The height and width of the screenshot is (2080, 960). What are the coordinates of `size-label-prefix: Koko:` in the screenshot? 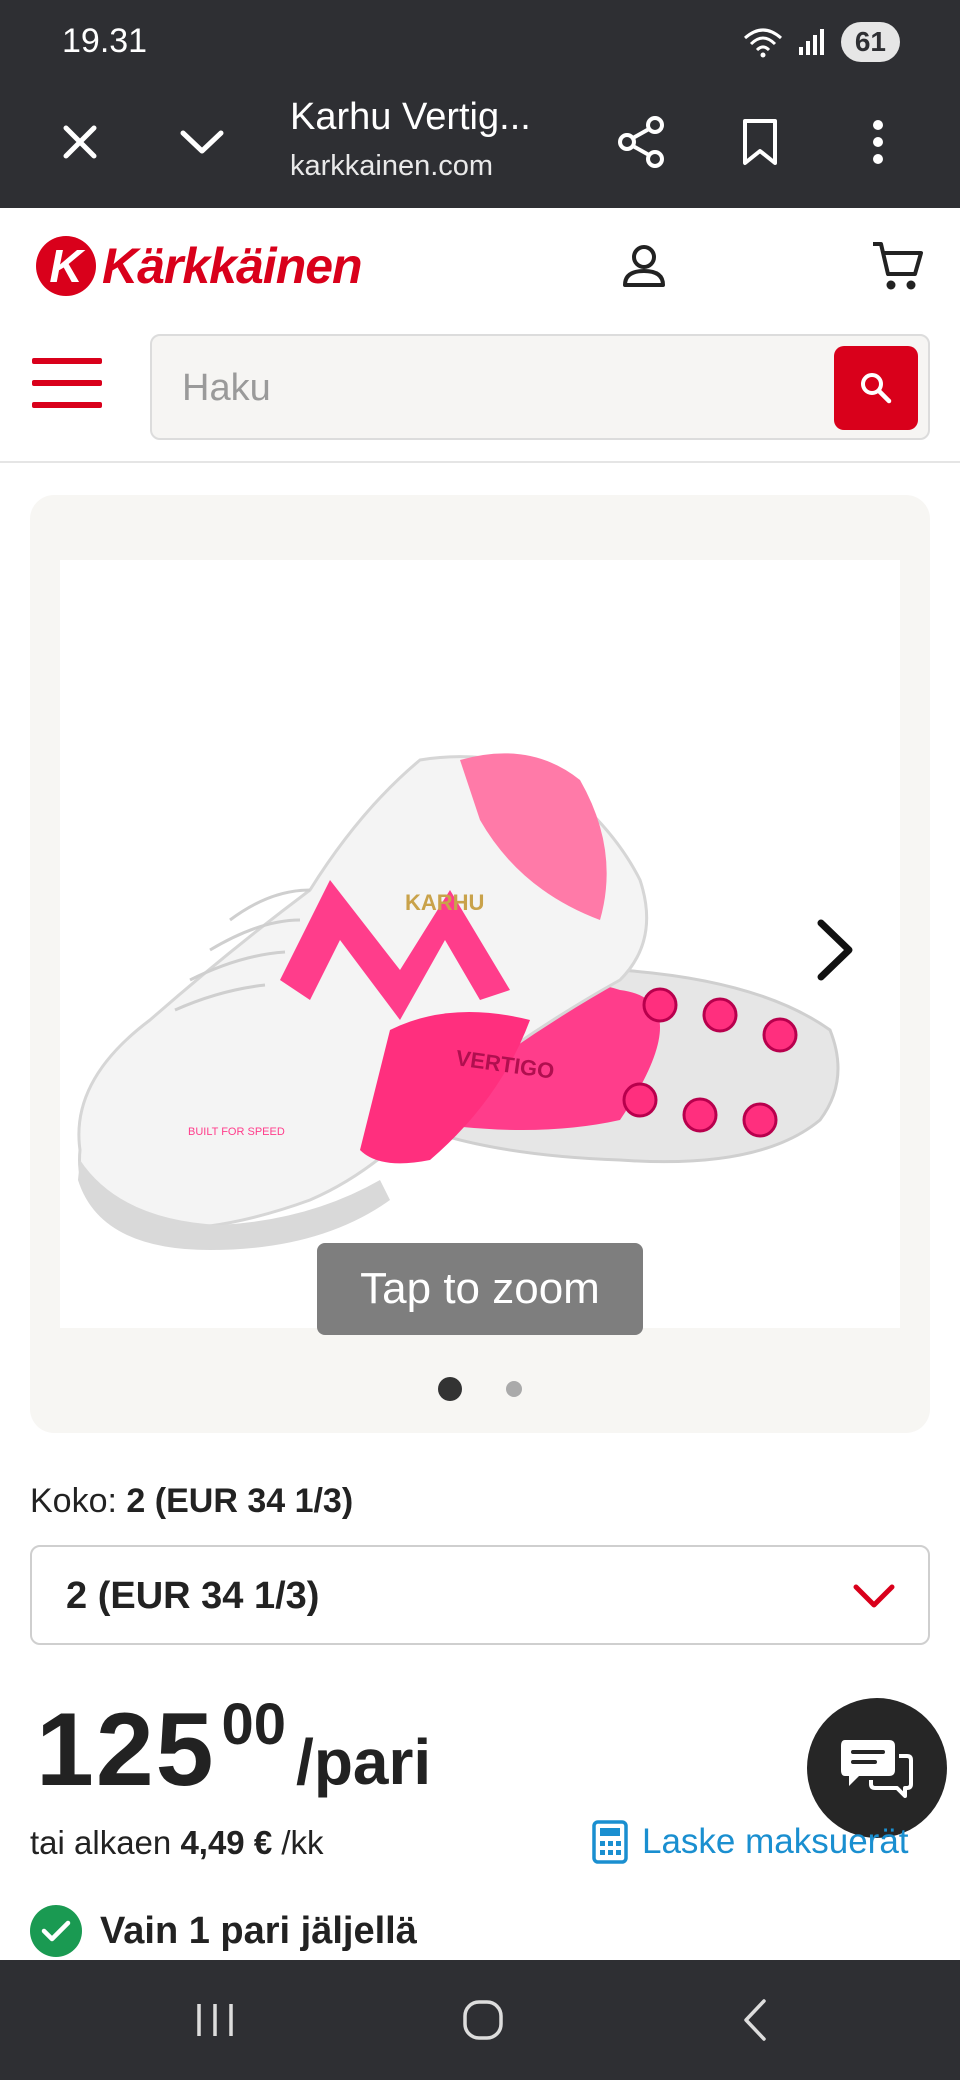 It's located at (73, 1501).